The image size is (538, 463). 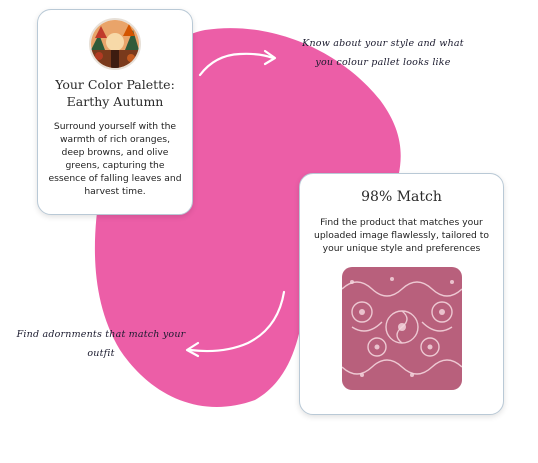 What do you see at coordinates (237, 63) in the screenshot?
I see `curved-arrow-right-icon` at bounding box center [237, 63].